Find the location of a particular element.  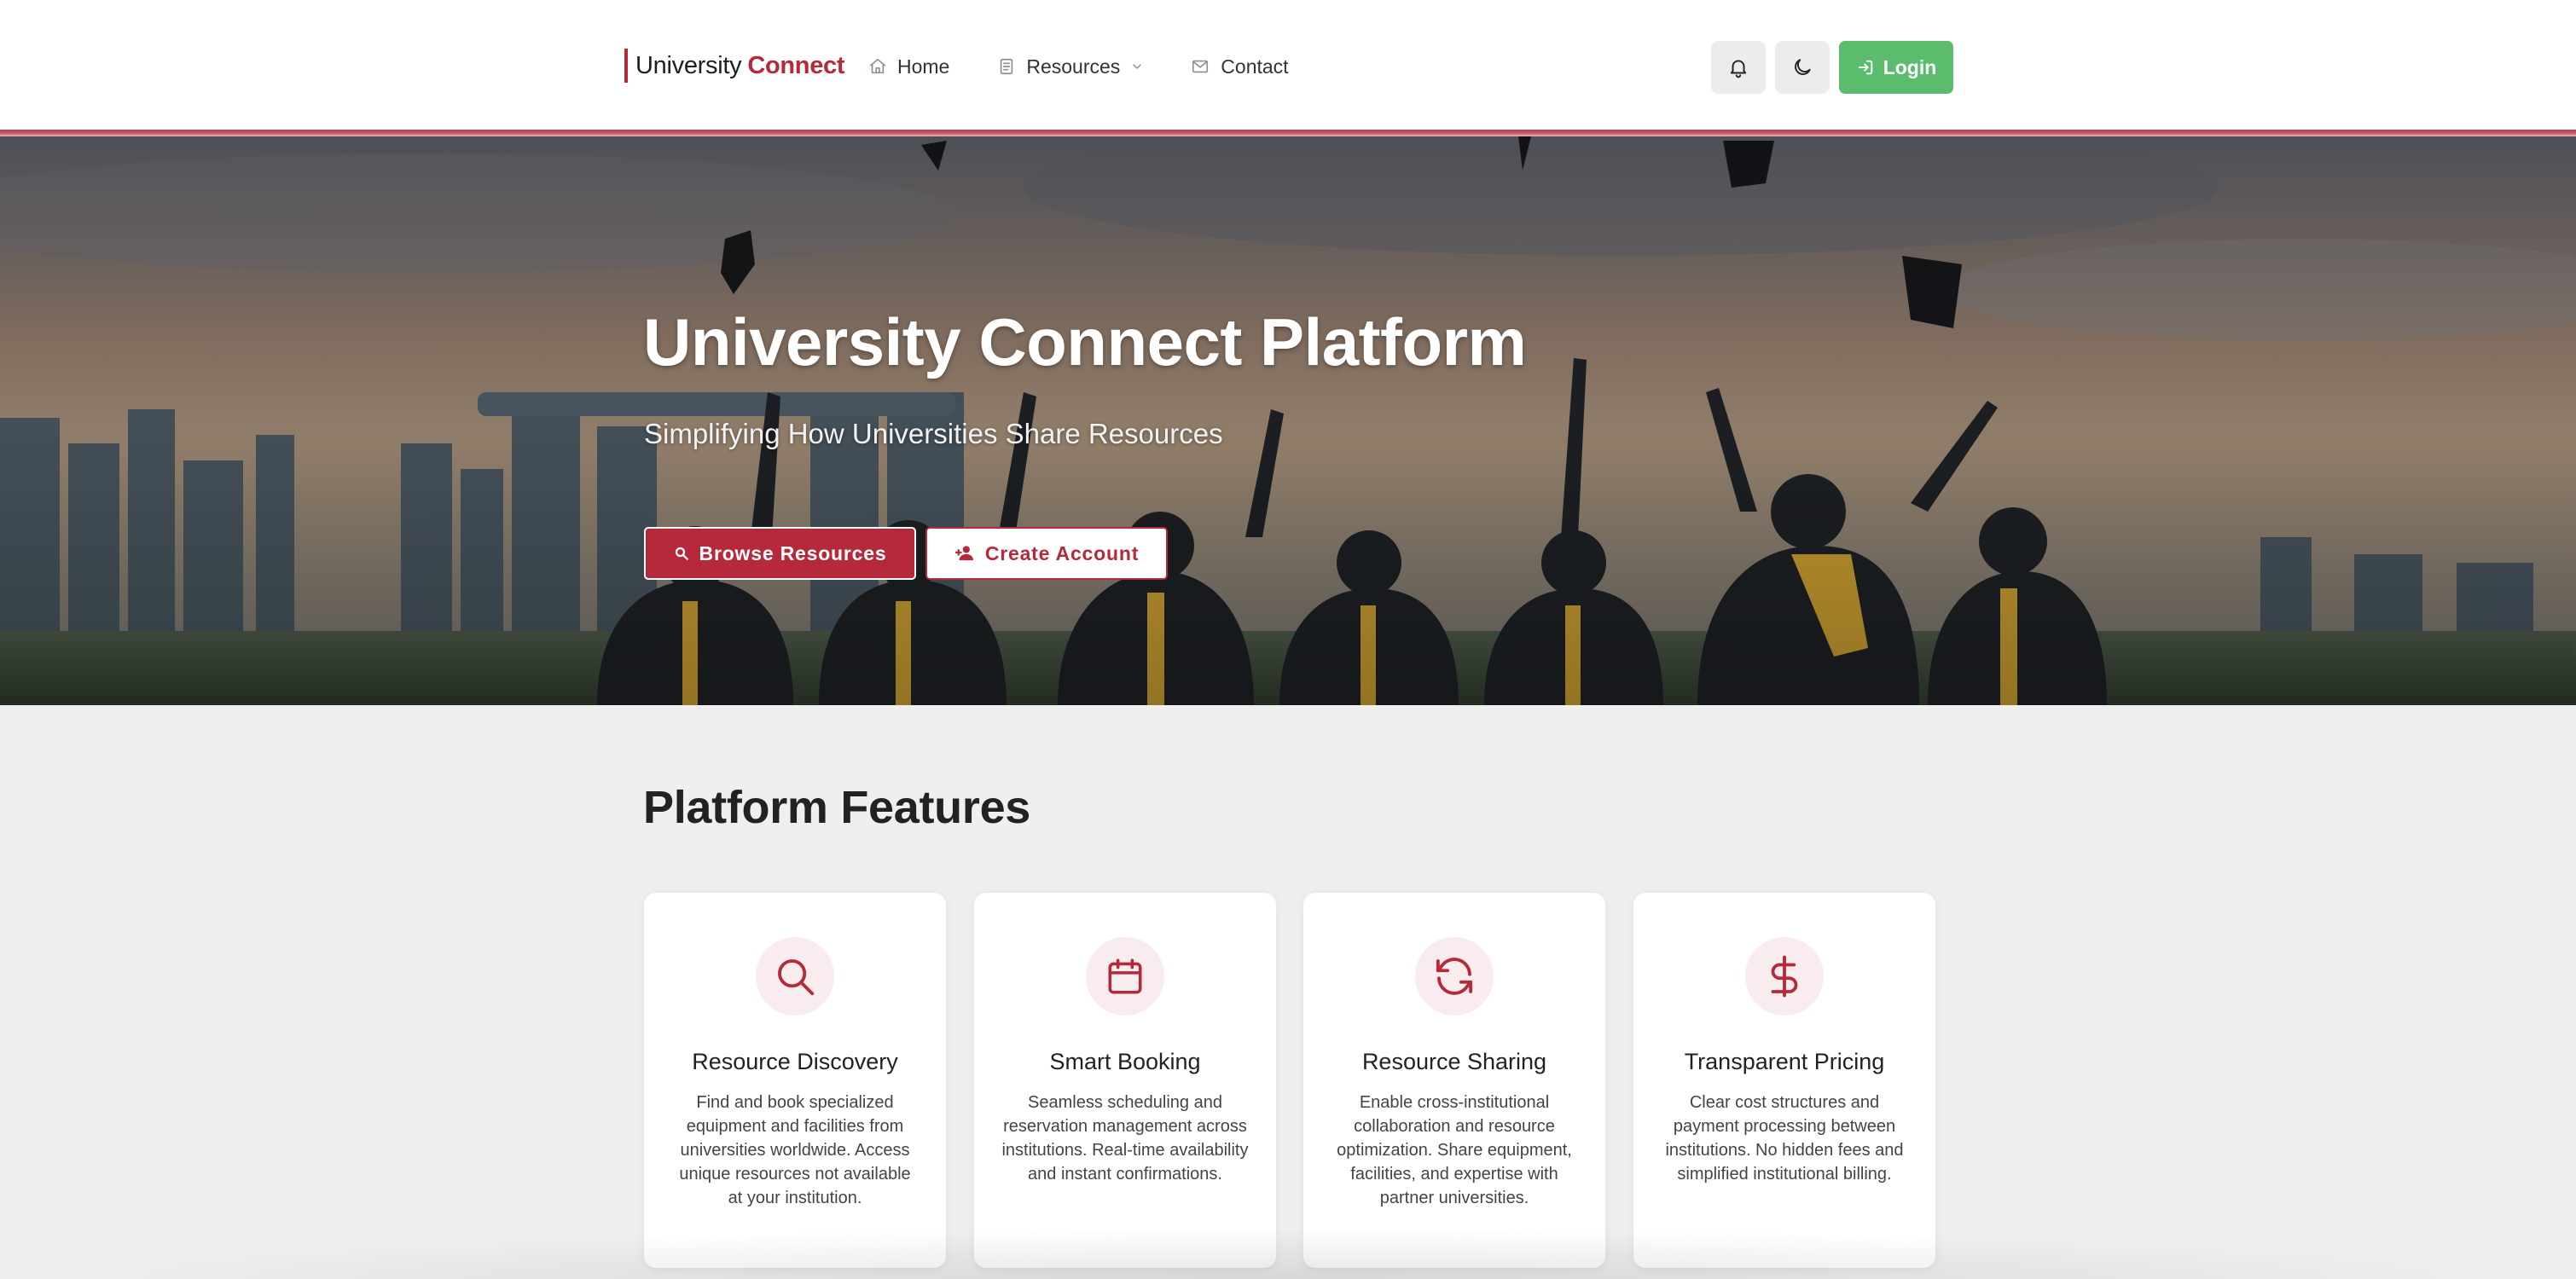

brand-name-primary: University is located at coordinates (688, 65).